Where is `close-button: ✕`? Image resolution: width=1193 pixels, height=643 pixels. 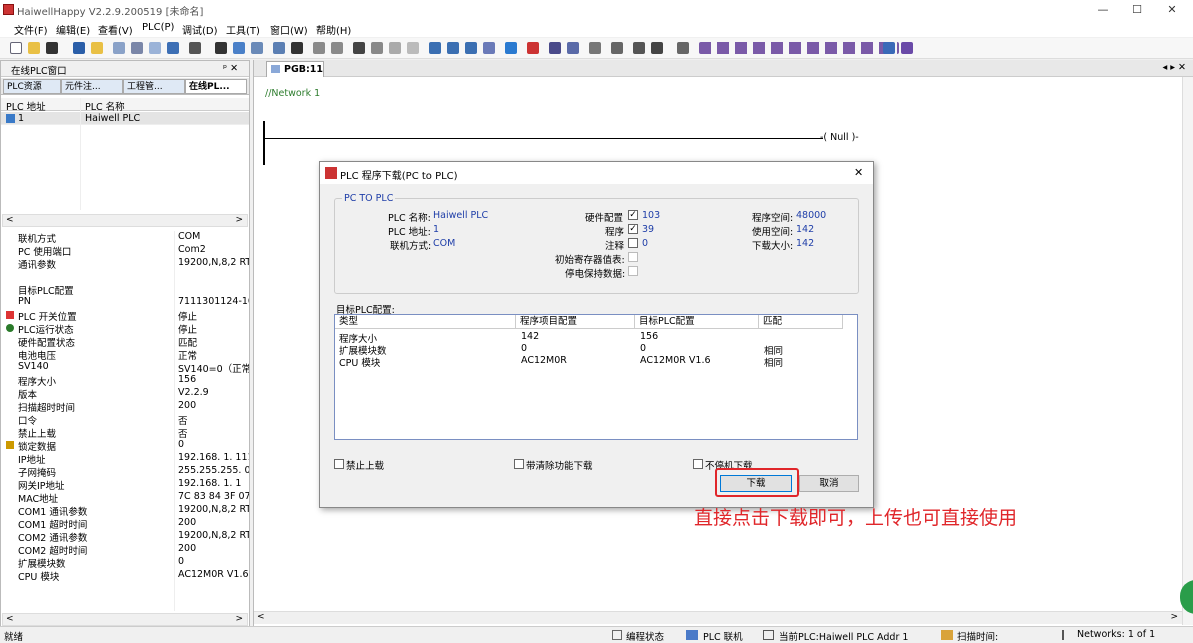 close-button: ✕ is located at coordinates (1172, 9).